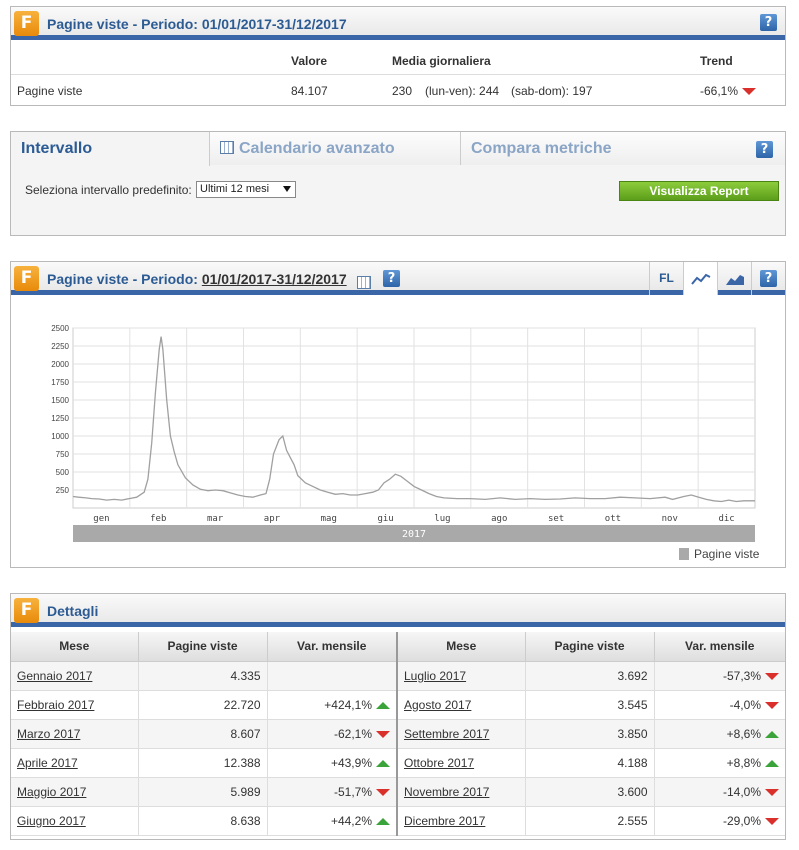 The image size is (799, 850). Describe the element at coordinates (590, 821) in the screenshot. I see `pageviews-cell: 2.555` at that location.